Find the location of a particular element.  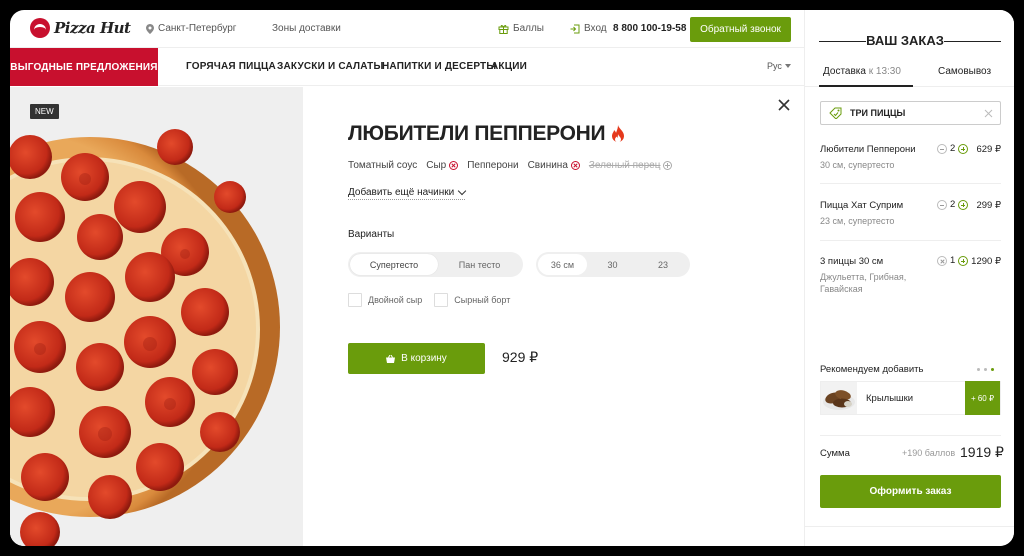

basket-icon is located at coordinates (391, 358).